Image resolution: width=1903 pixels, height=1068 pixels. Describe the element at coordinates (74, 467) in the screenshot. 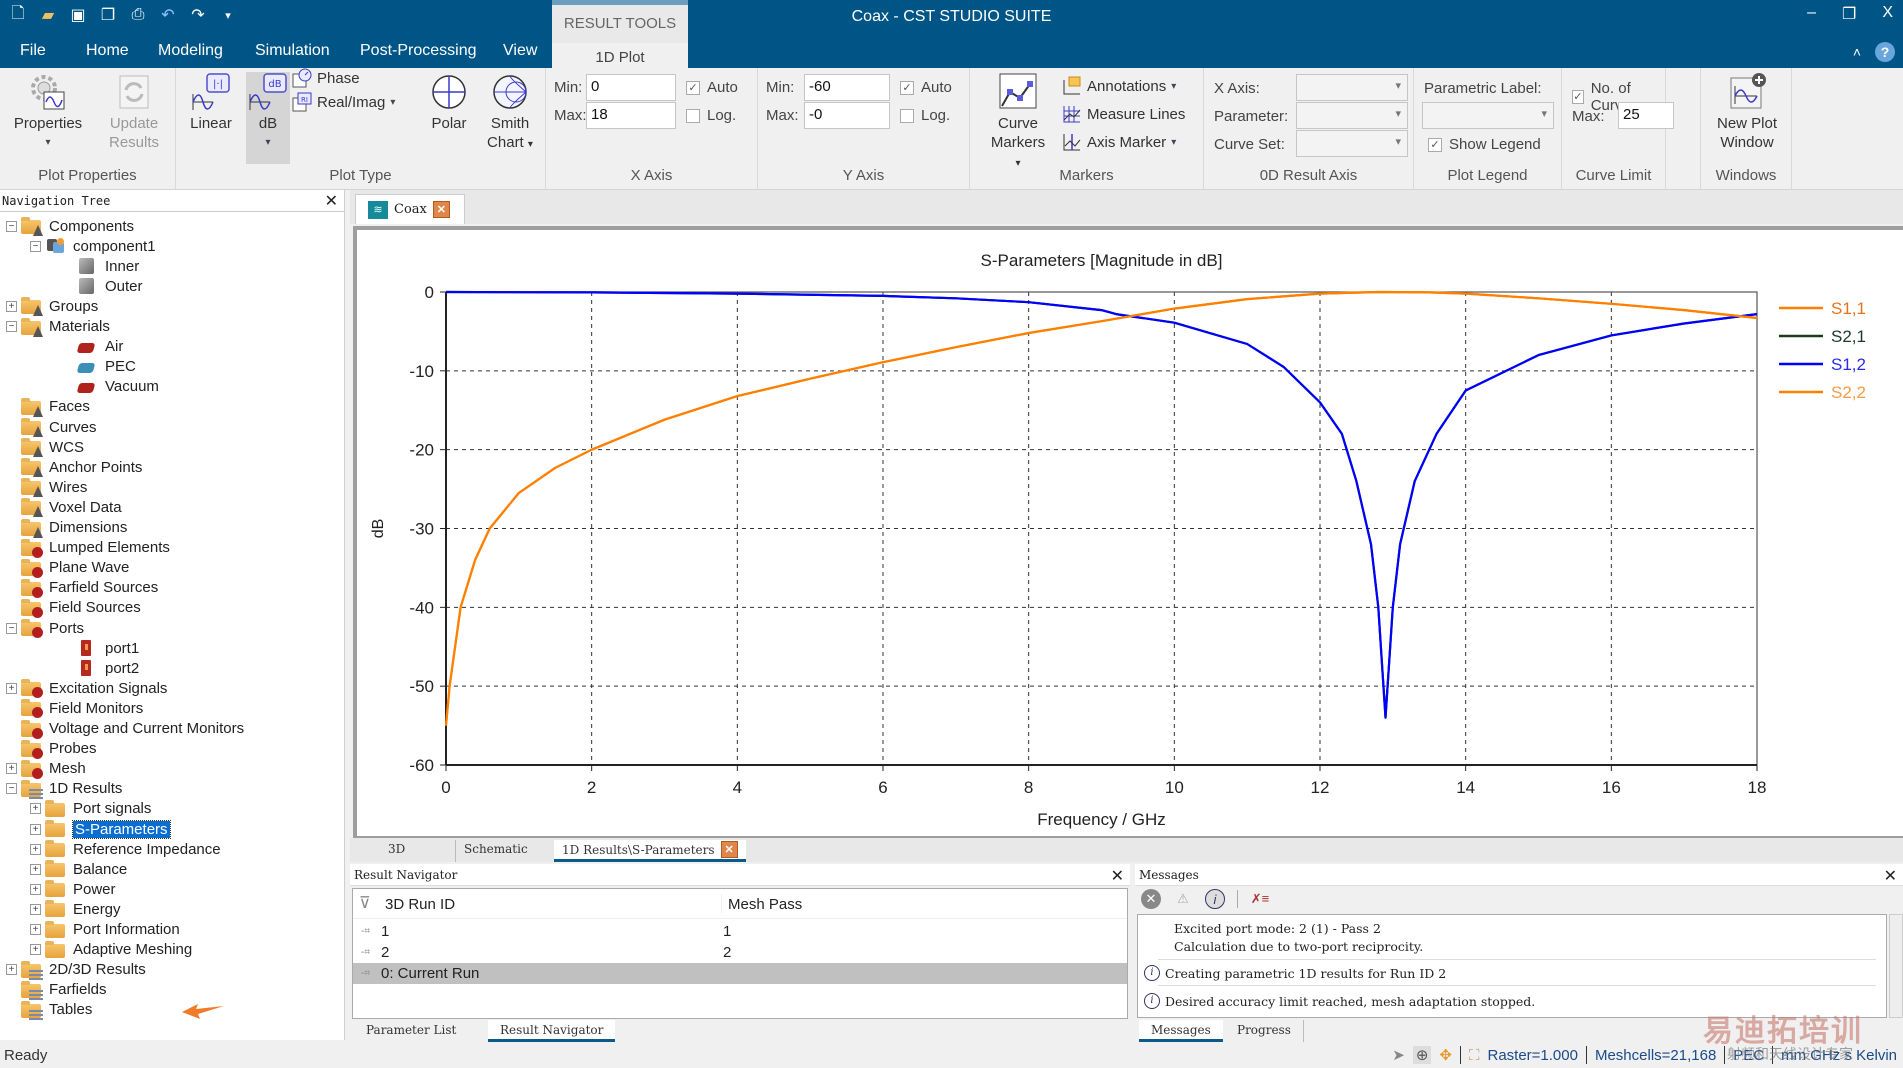

I see `tree-item-anchor-points: Anchor Points` at that location.